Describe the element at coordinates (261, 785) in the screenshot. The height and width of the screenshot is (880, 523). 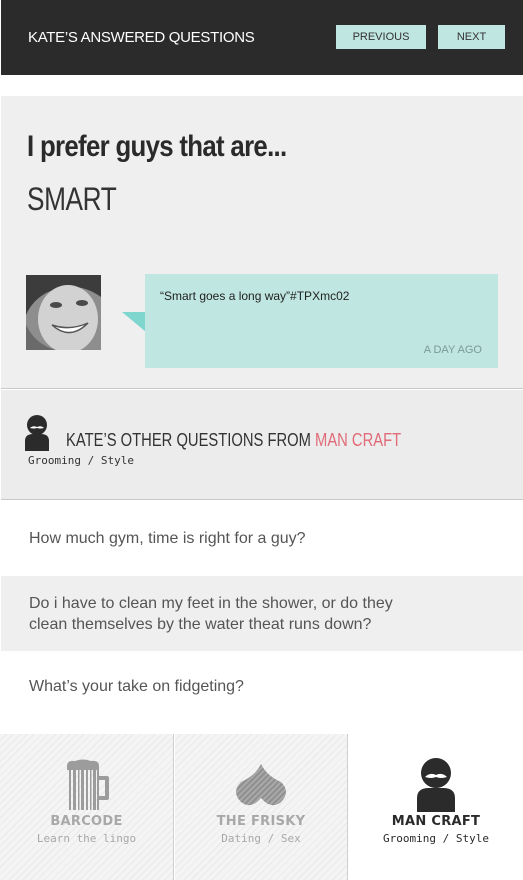
I see `heart-icon` at that location.